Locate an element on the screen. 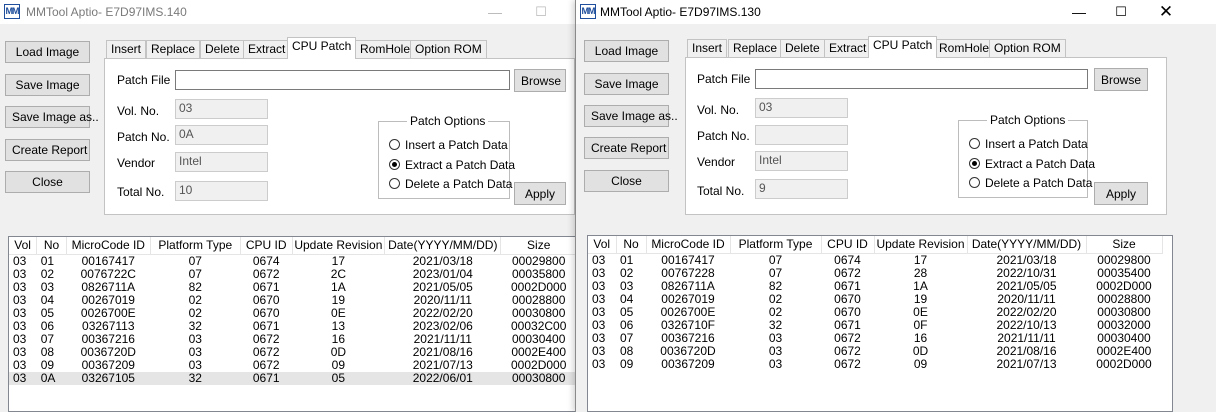 The image size is (1216, 412). cell-size: 0002D000 is located at coordinates (1124, 285).